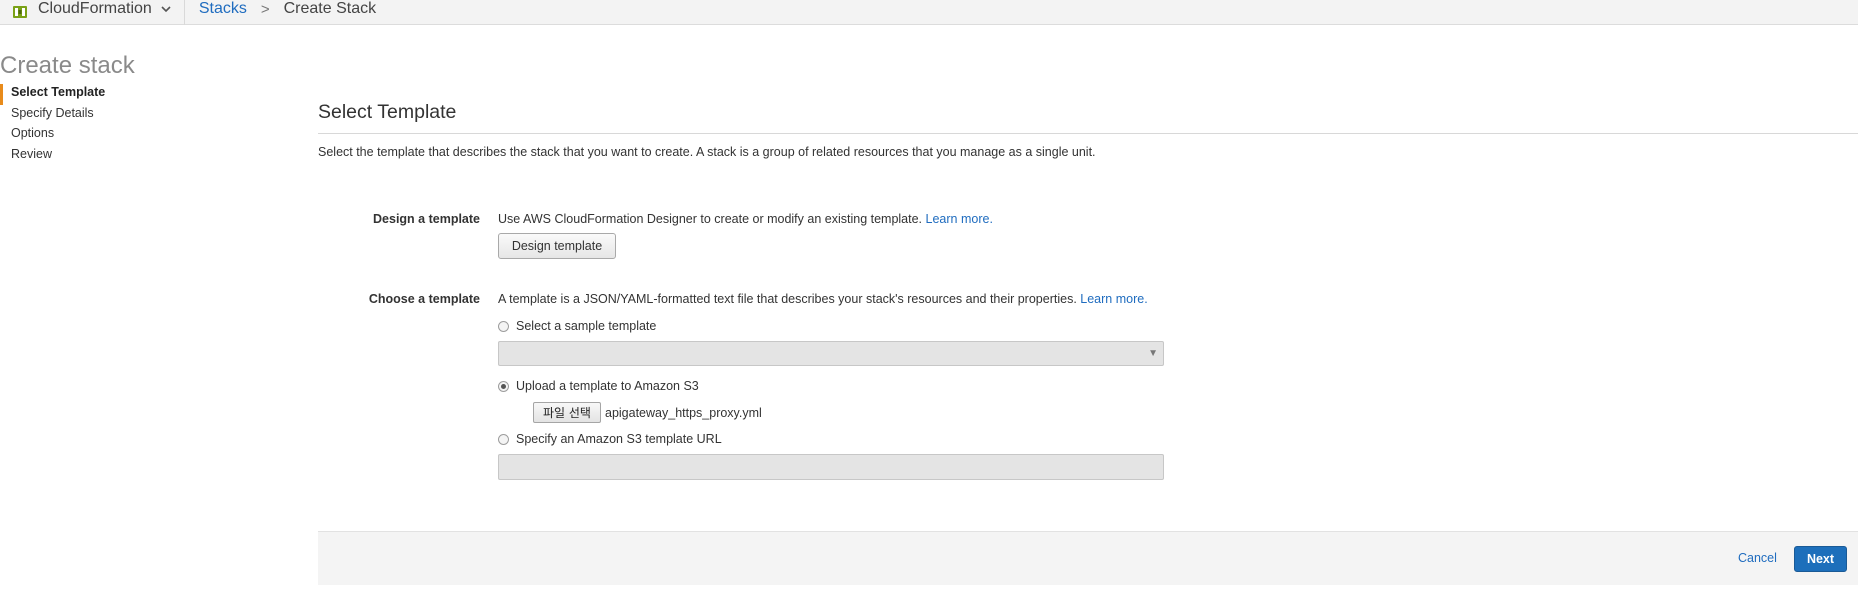 Image resolution: width=1858 pixels, height=613 pixels. Describe the element at coordinates (929, 12) in the screenshot. I see `top-navigation-bar: CloudFormation Stacks > Create Stack` at that location.